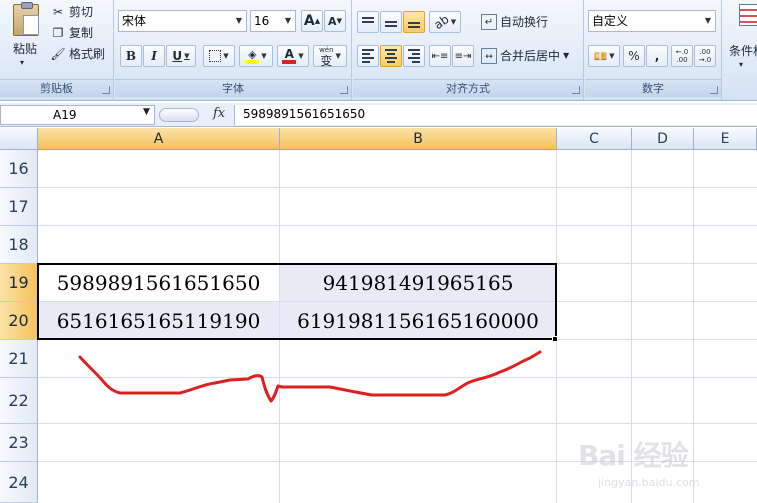 The width and height of the screenshot is (757, 503). Describe the element at coordinates (633, 455) in the screenshot. I see `watermark-logo: Bai 经验` at that location.